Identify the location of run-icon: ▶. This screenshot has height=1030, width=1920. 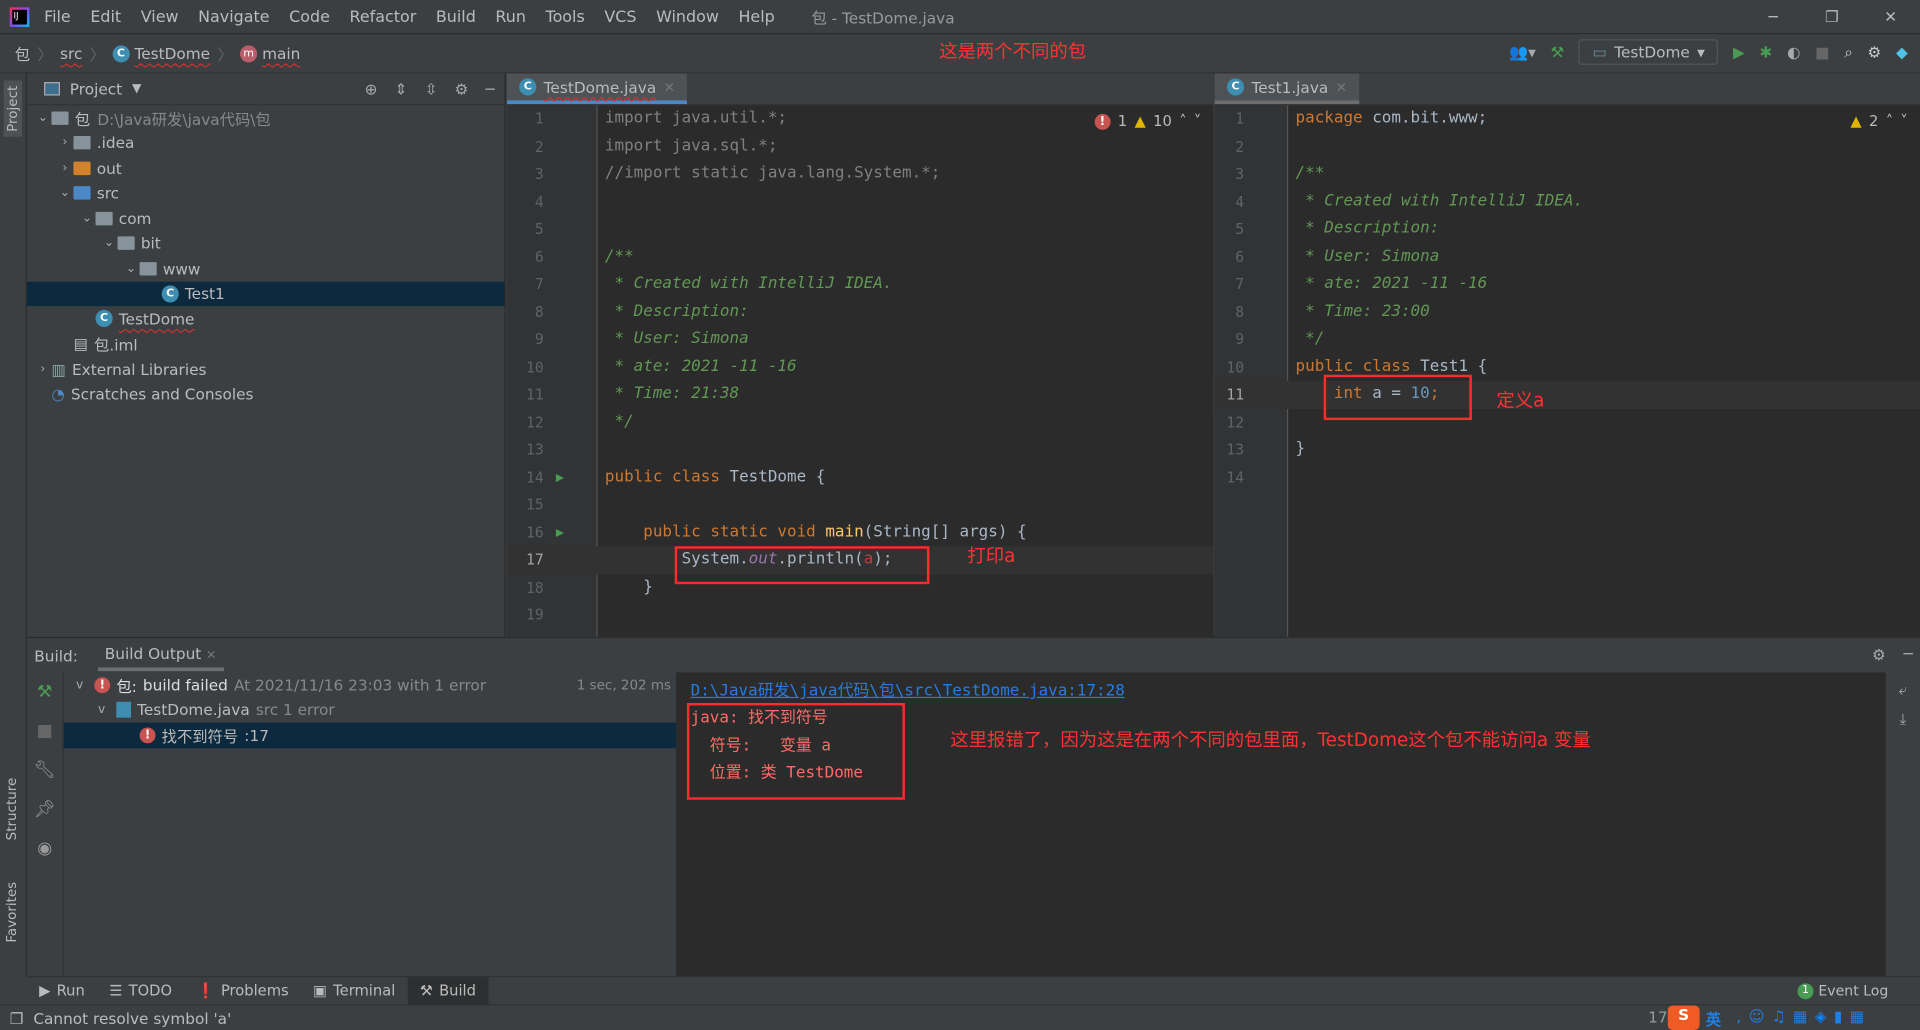
(1739, 52).